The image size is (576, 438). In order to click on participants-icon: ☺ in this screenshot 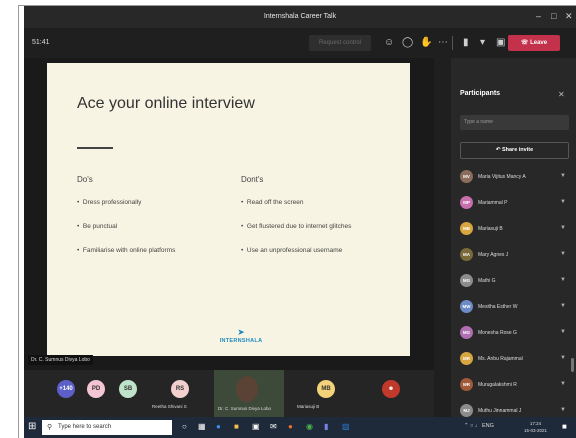, I will do `click(389, 42)`.